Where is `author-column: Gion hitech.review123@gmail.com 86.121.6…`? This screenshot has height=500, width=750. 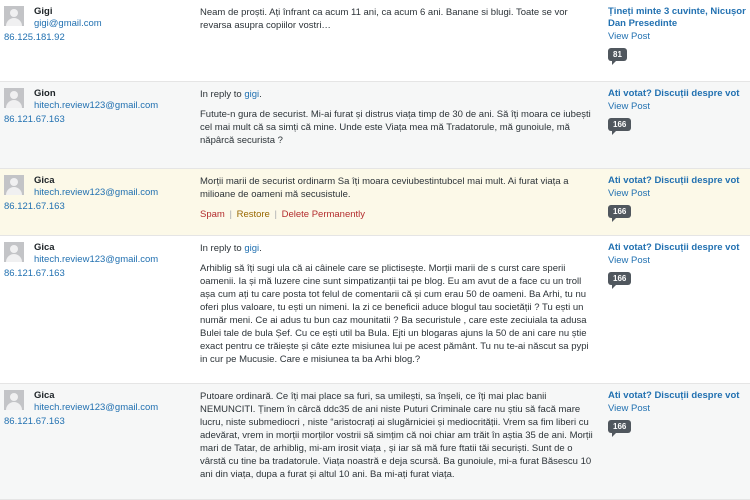
author-column: Gion hitech.review123@gmail.com 86.121.6… is located at coordinates (96, 125).